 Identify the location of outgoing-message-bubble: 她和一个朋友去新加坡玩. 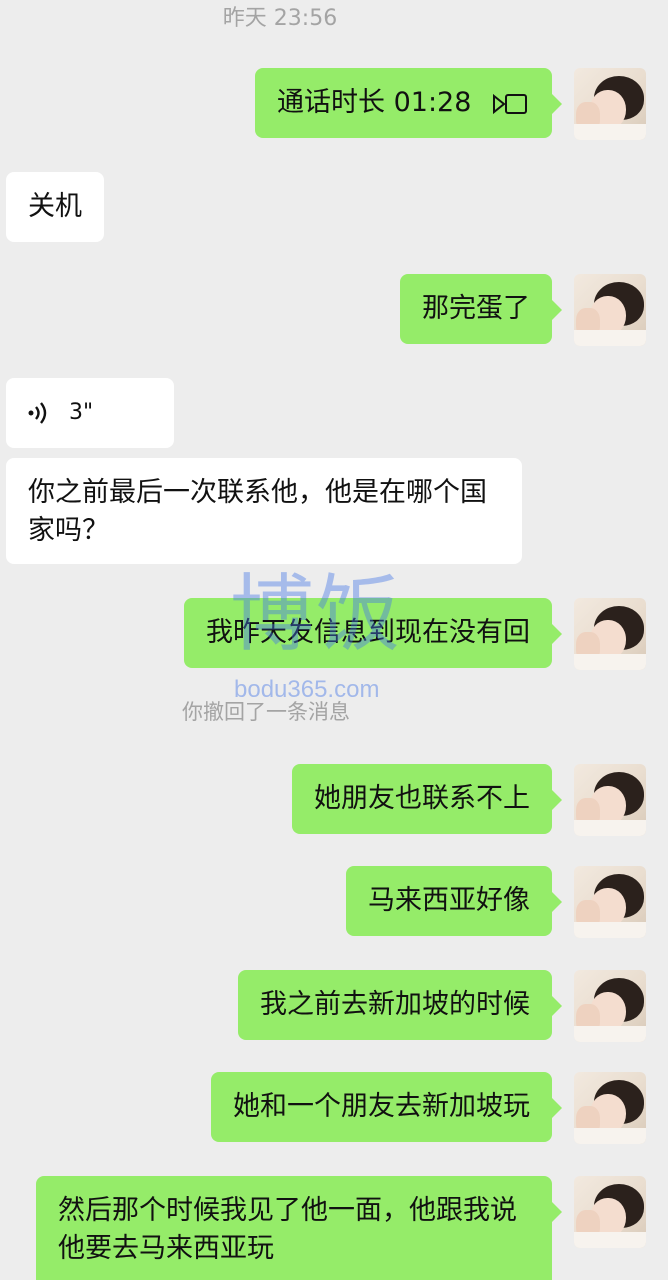
(386, 1107).